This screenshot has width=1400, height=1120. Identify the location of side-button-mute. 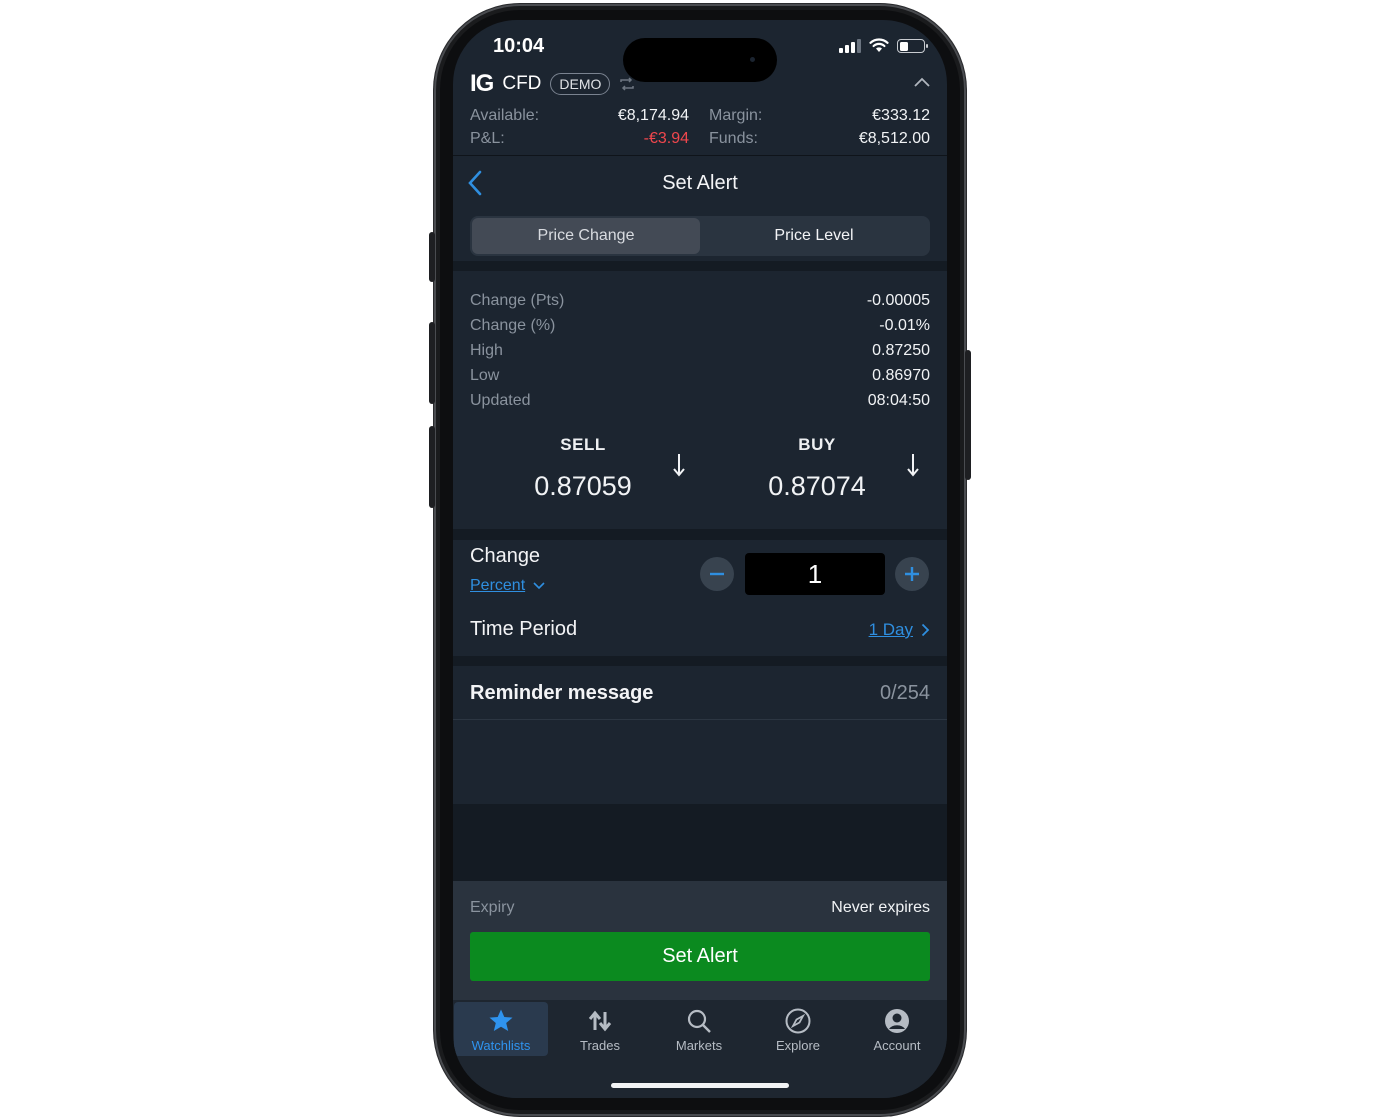
(432, 257).